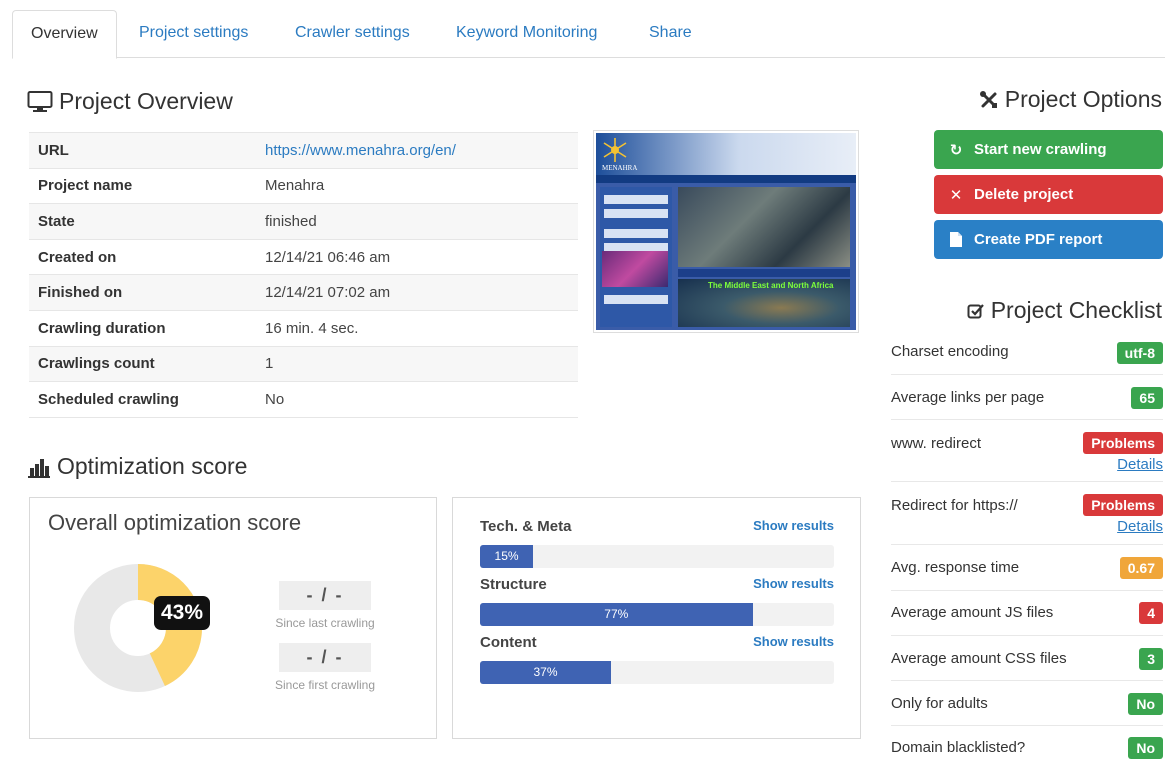 The width and height of the screenshot is (1165, 760). Describe the element at coordinates (764, 303) in the screenshot. I see `thumbnail-map: The Middle East and North Africa` at that location.